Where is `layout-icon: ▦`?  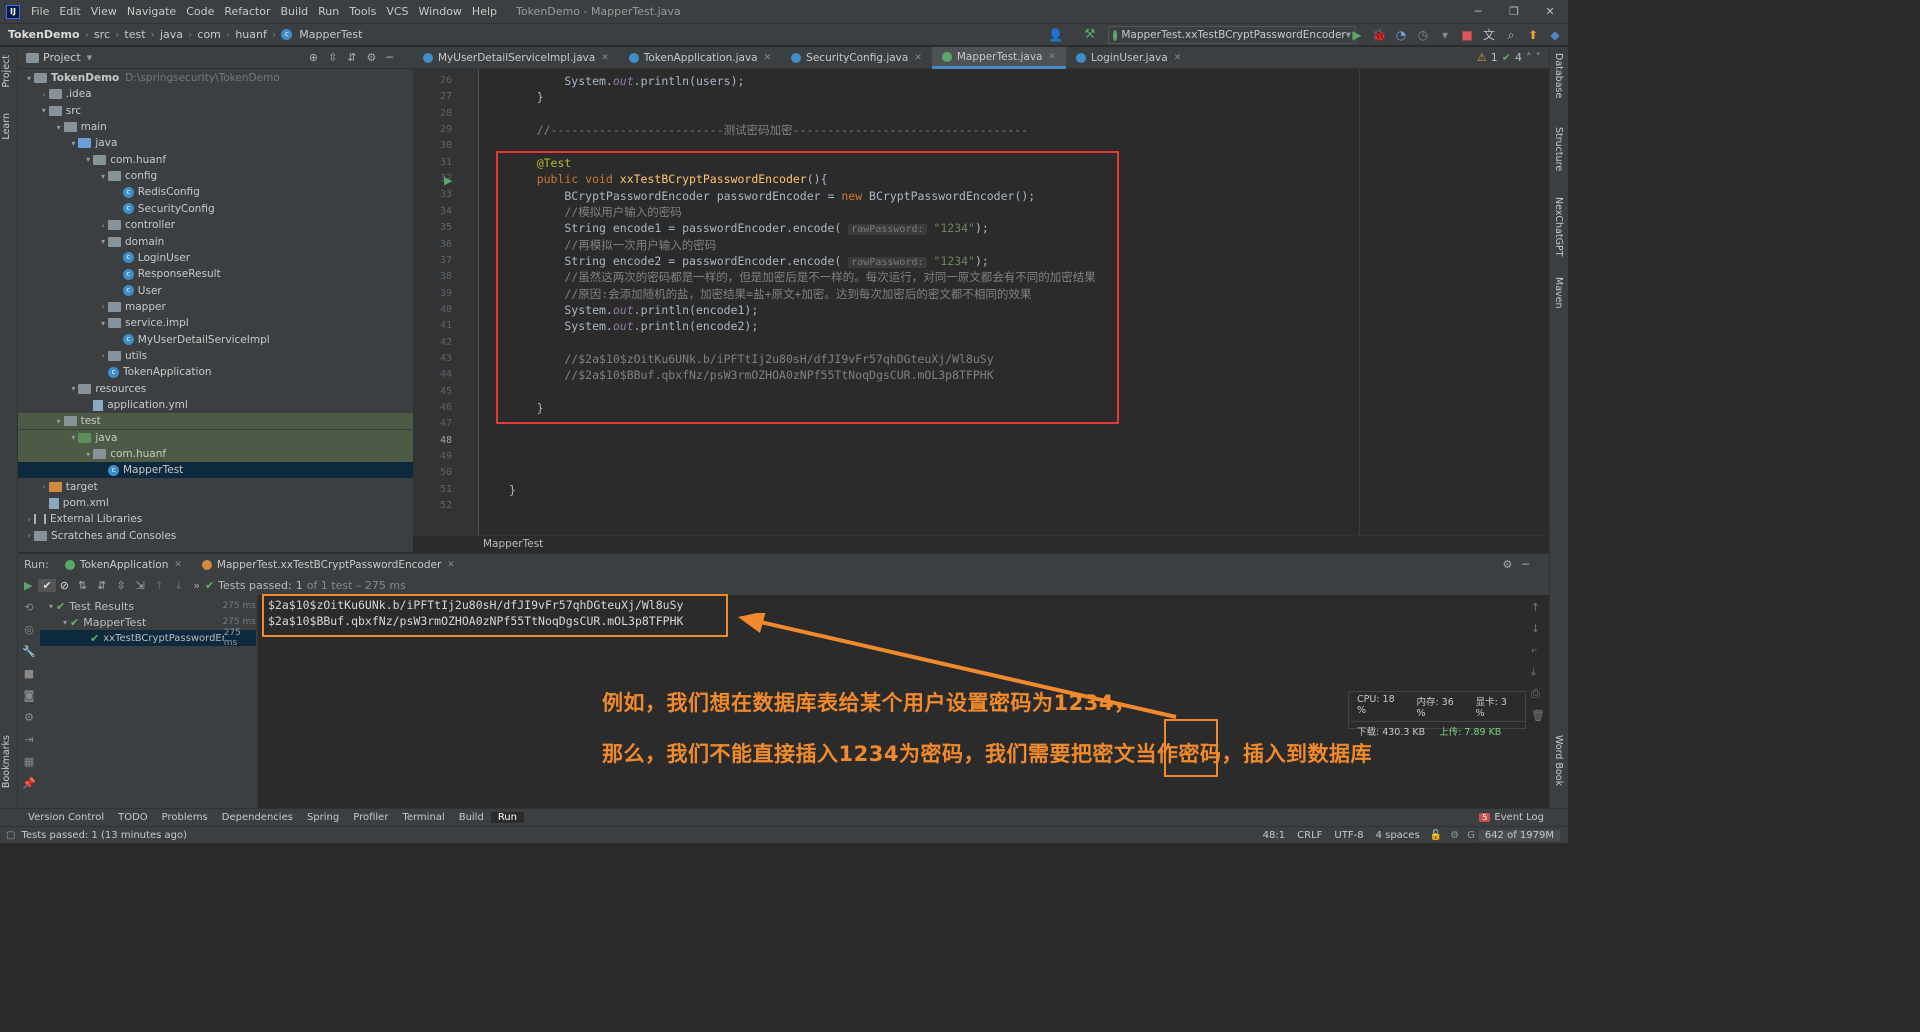 layout-icon: ▦ is located at coordinates (29, 761).